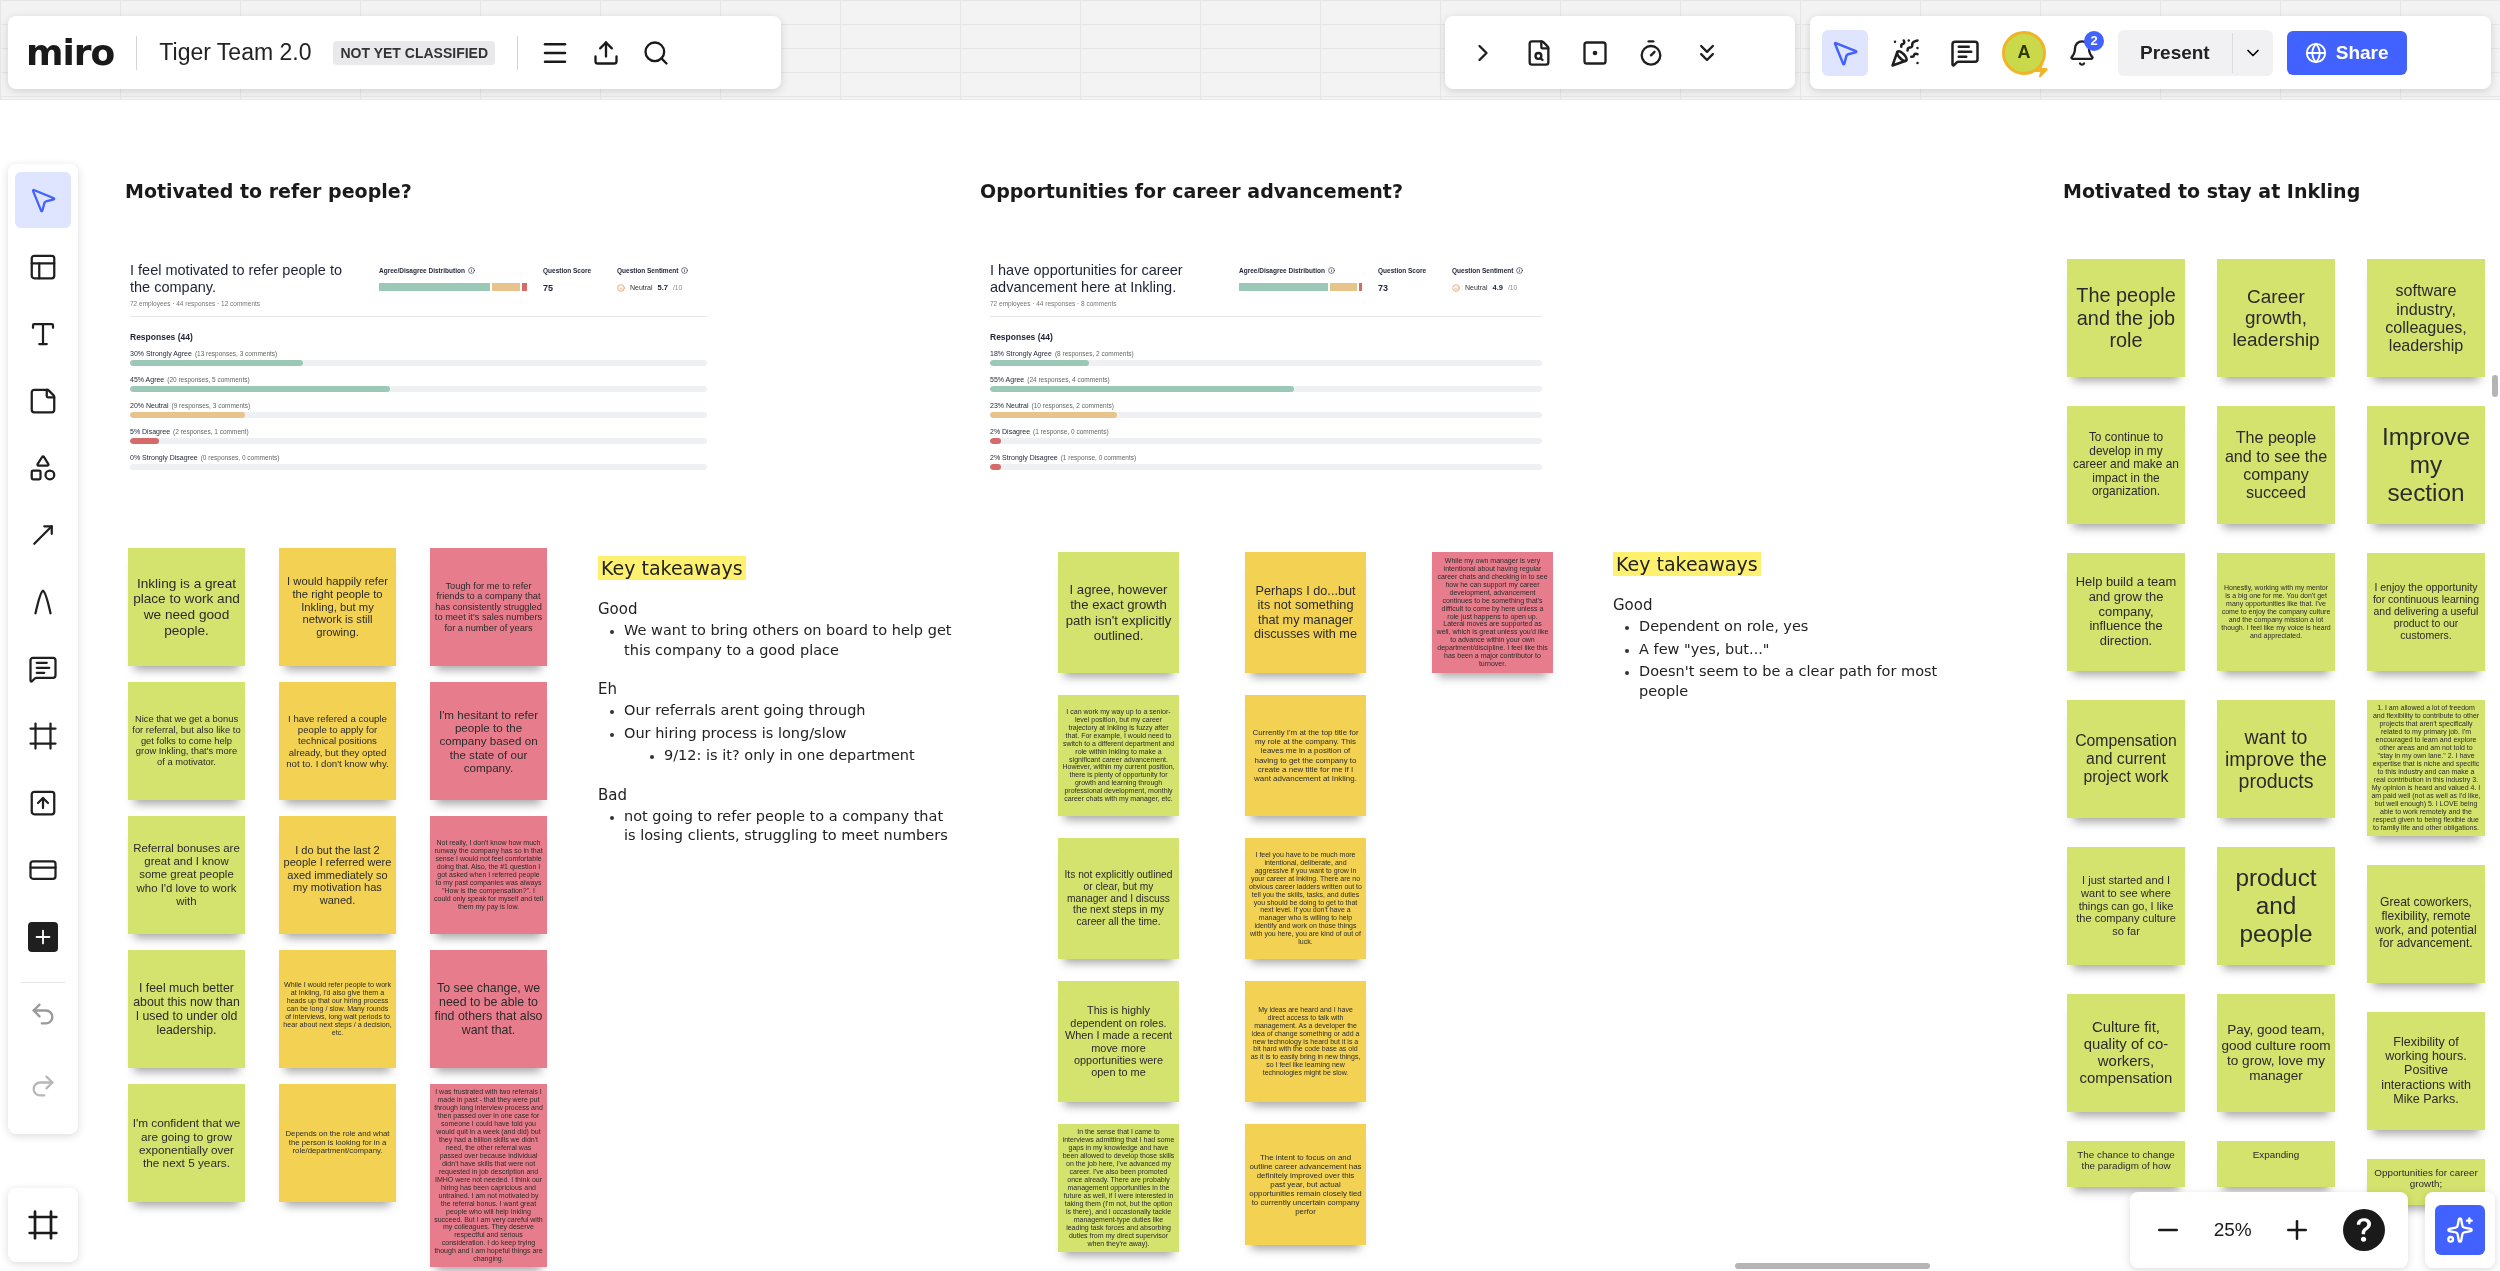 This screenshot has height=1271, width=2500. Describe the element at coordinates (1118, 898) in the screenshot. I see `sticky-note: Its not explicitly outlined or clear, but my manager and I discuss the next steps in my career all the time.` at that location.